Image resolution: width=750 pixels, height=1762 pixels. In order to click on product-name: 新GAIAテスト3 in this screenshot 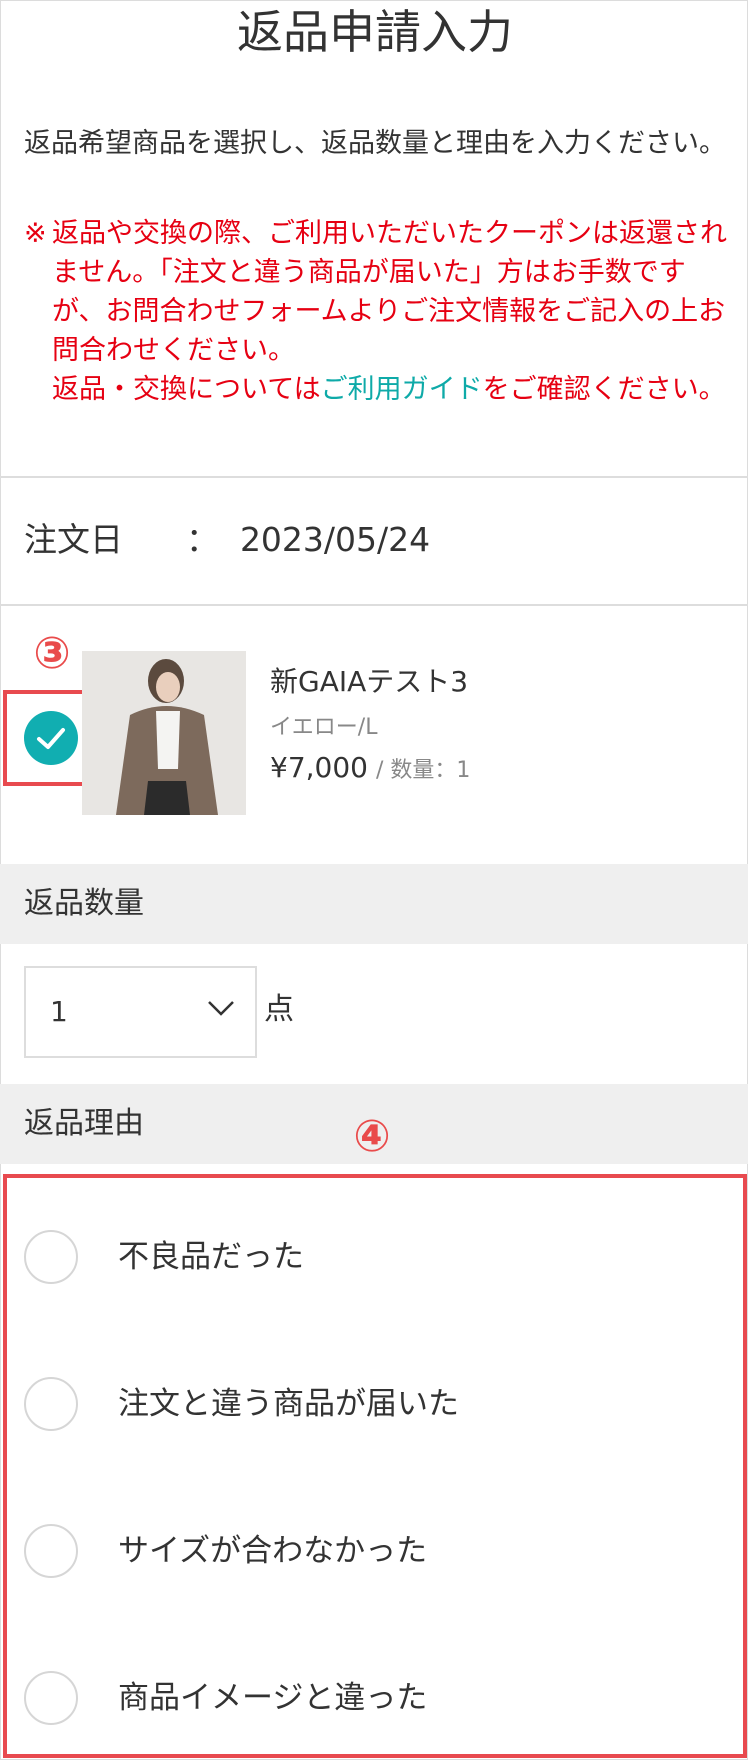, I will do `click(369, 681)`.